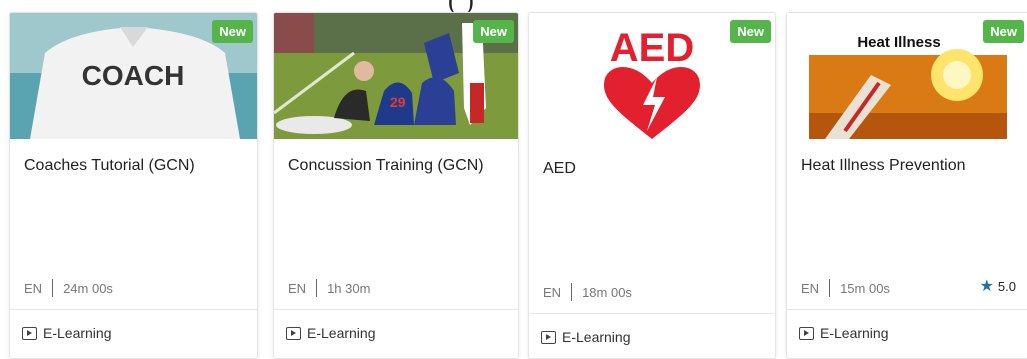  What do you see at coordinates (652, 76) in the screenshot?
I see `course-thumbnail: AED New` at bounding box center [652, 76].